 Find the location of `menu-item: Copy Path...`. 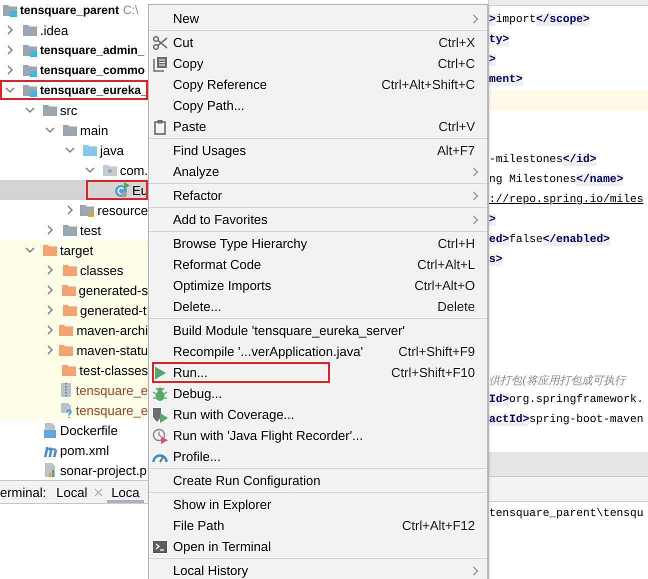

menu-item: Copy Path... is located at coordinates (318, 105).